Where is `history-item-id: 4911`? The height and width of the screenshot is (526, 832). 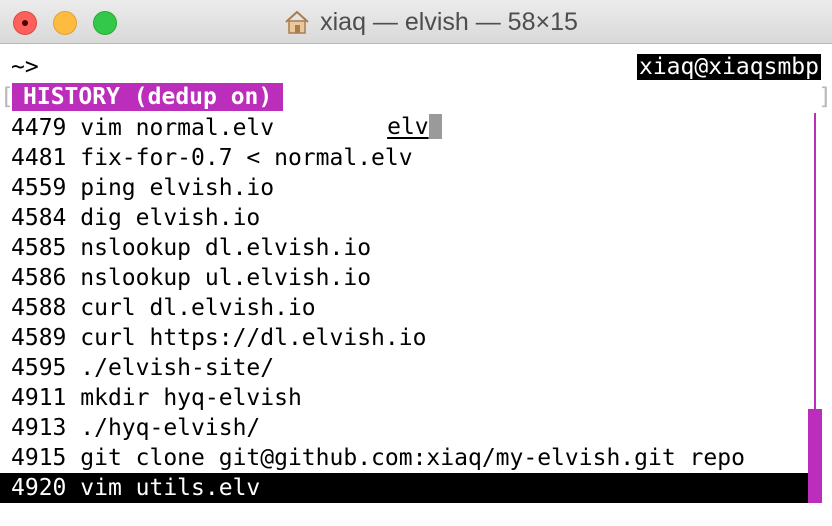 history-item-id: 4911 is located at coordinates (39, 398).